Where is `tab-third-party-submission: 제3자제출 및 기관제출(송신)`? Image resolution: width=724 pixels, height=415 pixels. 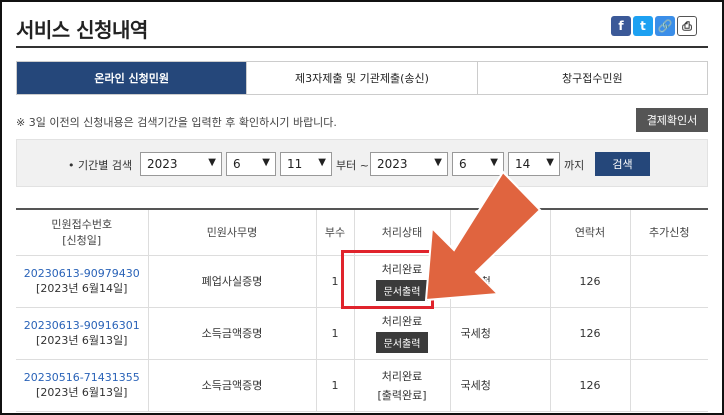
tab-third-party-submission: 제3자제출 및 기관제출(송신) is located at coordinates (361, 78).